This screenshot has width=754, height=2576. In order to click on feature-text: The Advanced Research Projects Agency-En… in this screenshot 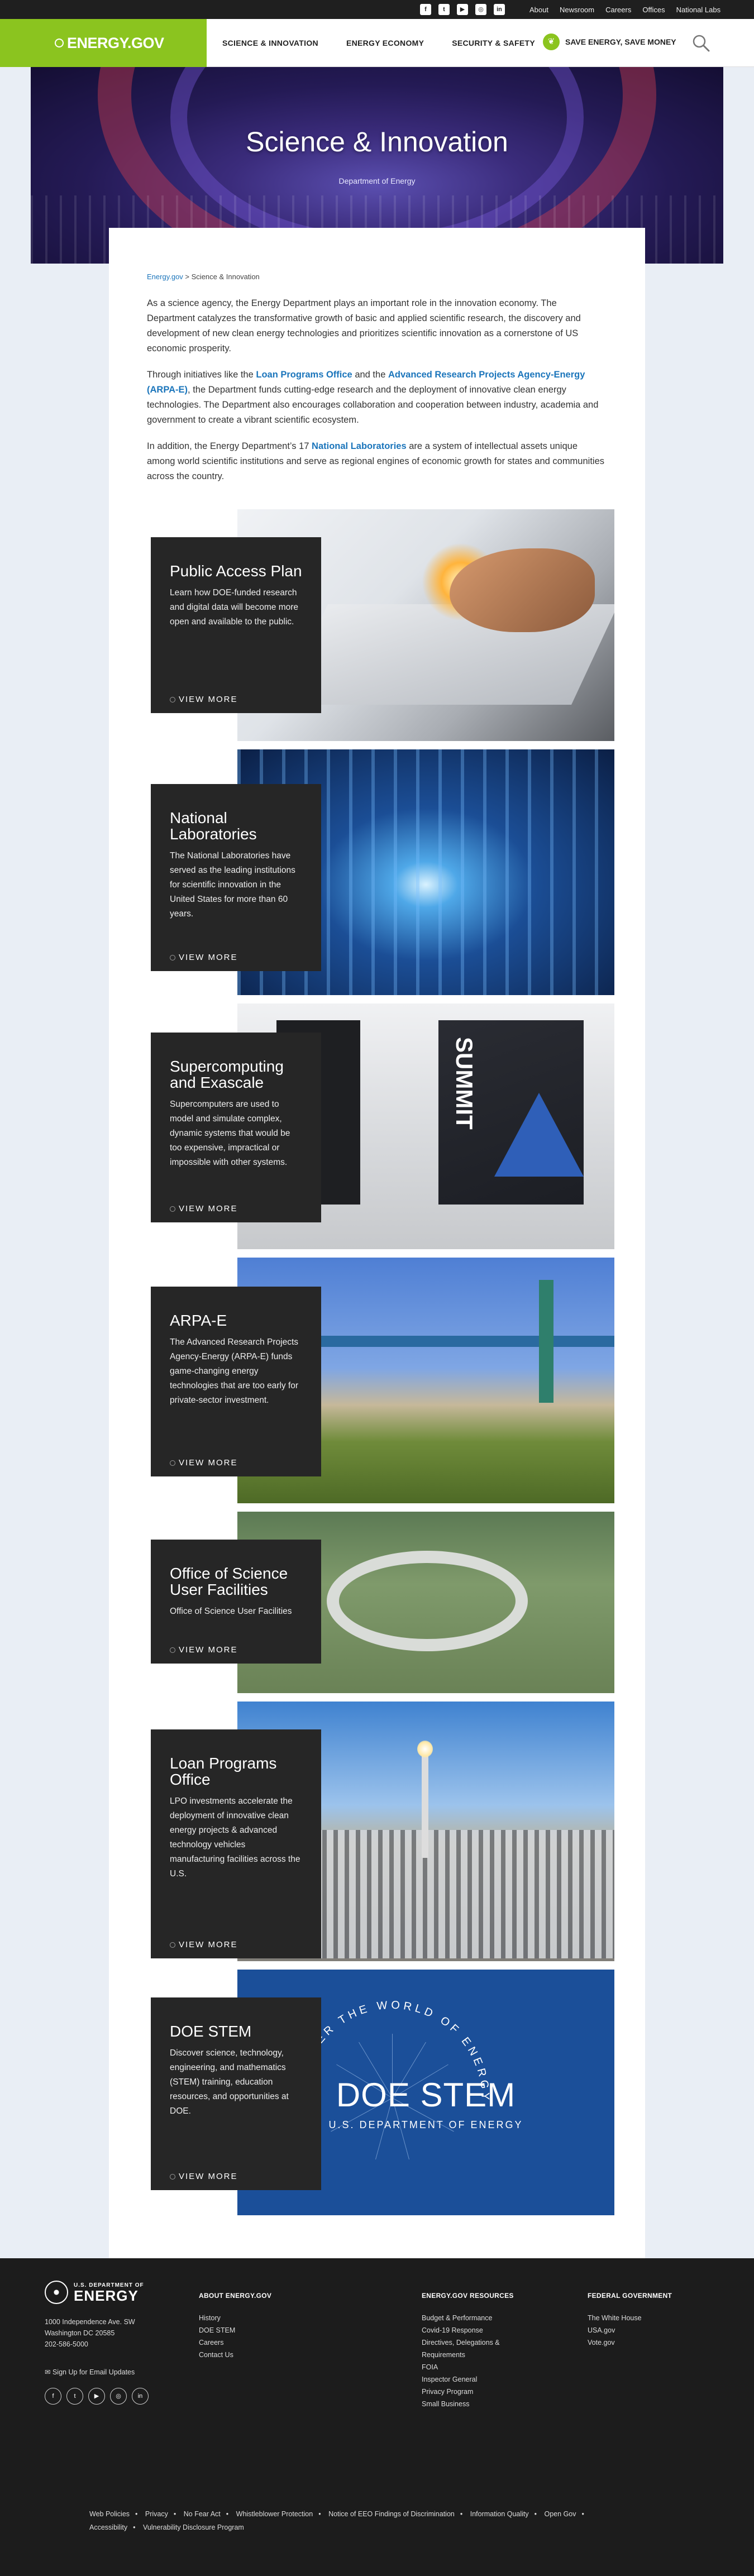, I will do `click(235, 1371)`.